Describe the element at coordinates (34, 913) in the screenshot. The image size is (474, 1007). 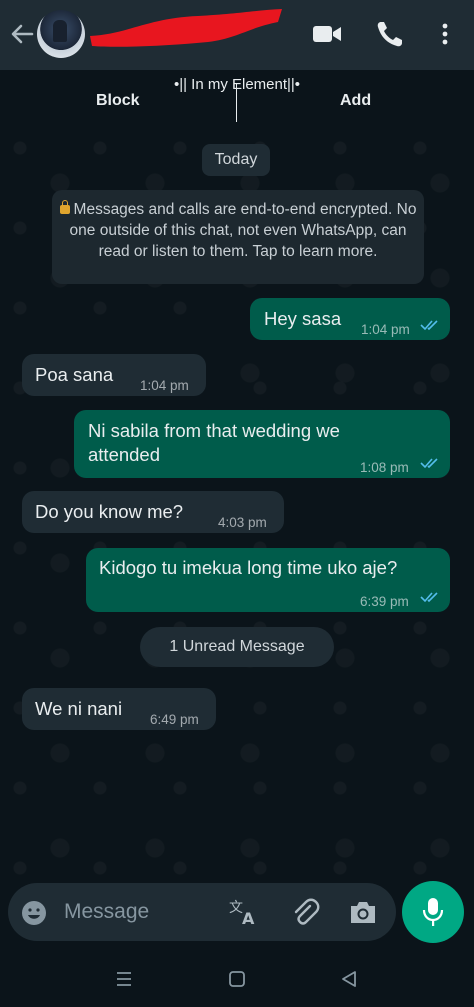
I see `emoji-icon` at that location.